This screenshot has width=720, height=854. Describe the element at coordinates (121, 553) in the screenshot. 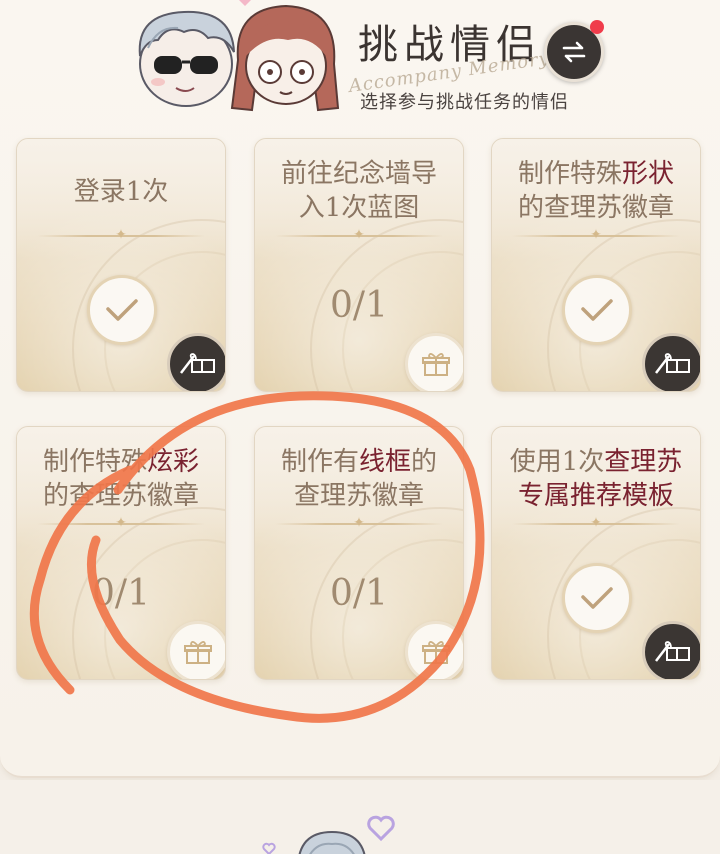

I see `task-card-special-colorful: 制作特殊炫彩 的查理苏徽章 ✦ 0/1` at that location.